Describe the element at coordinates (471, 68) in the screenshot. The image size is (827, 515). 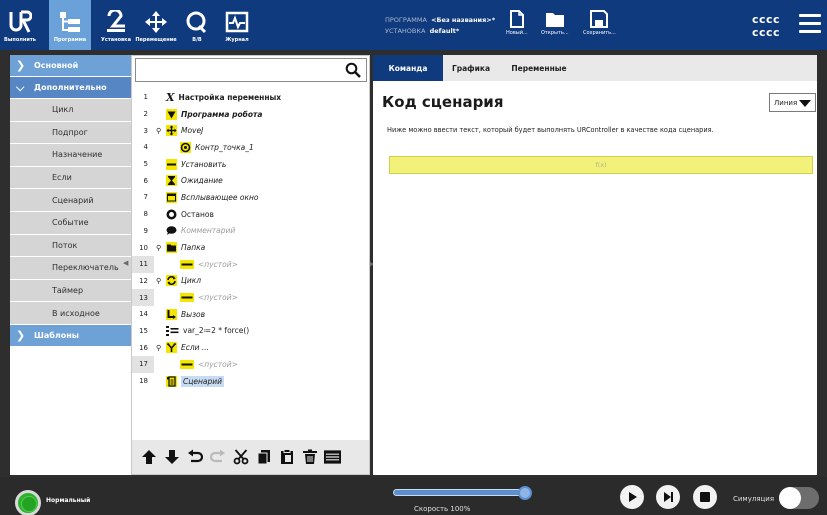
I see `tab-graphics: Графика` at that location.